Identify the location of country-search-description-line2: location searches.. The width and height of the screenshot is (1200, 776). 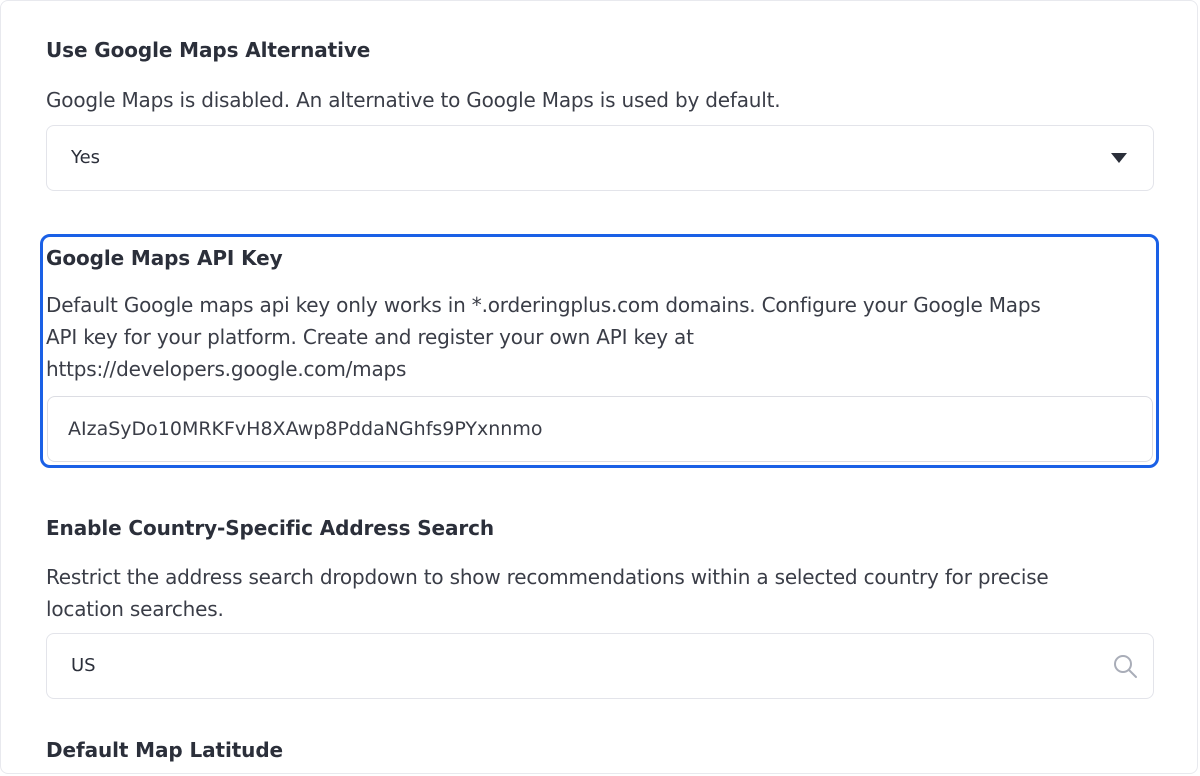
(135, 609).